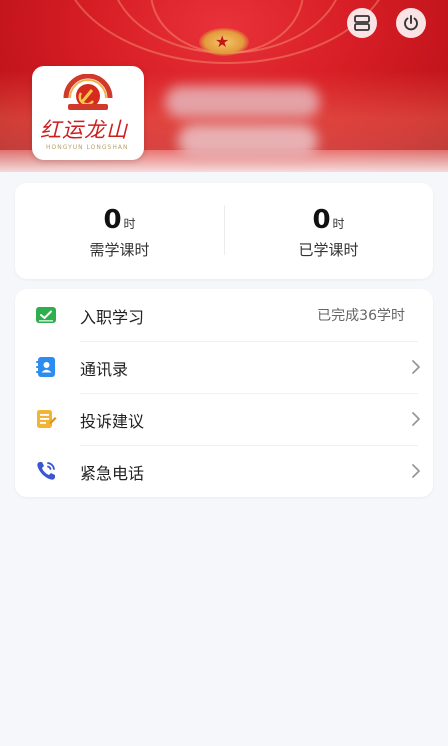  I want to click on organization-logo: 红运龙山 HONGYUN LONGSHAN, so click(88, 113).